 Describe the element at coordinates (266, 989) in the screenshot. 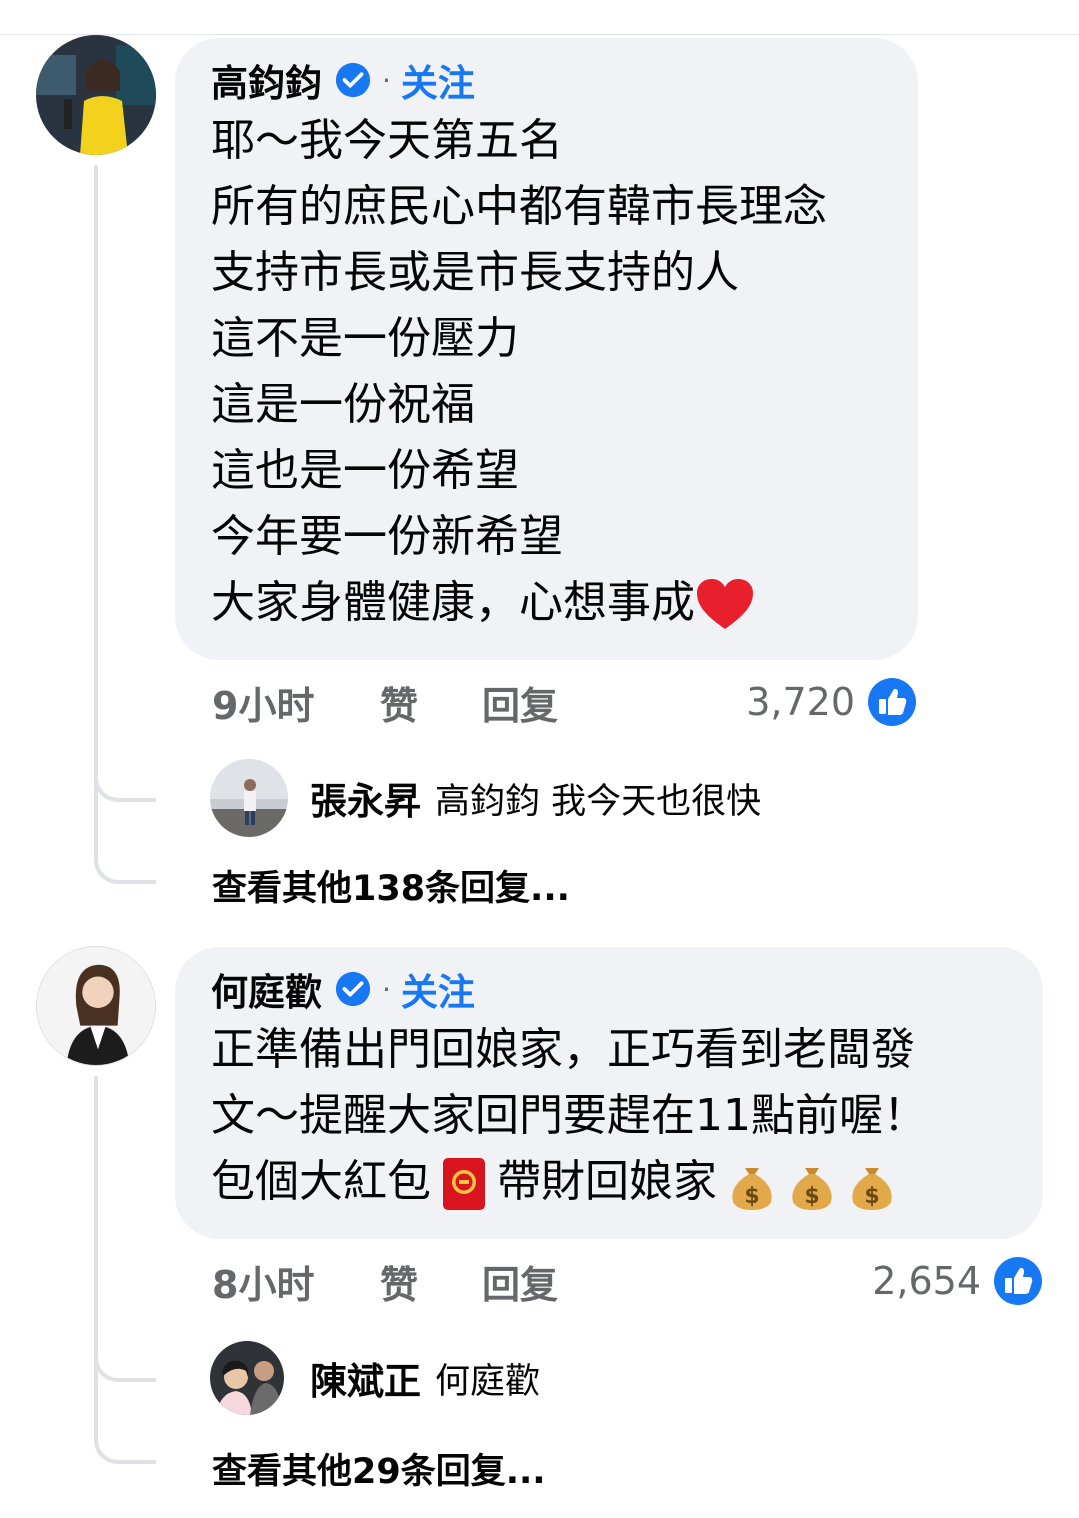

I see `comment-author: 何庭歡` at that location.